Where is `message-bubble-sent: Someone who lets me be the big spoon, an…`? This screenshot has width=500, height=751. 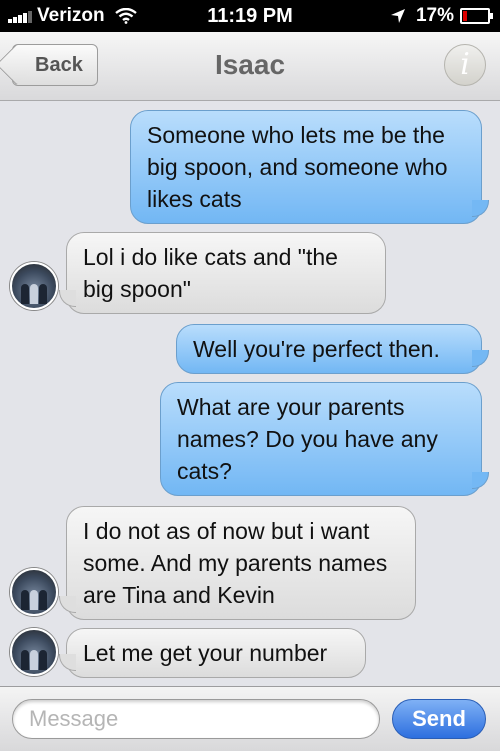
message-bubble-sent: Someone who lets me be the big spoon, an… is located at coordinates (309, 167).